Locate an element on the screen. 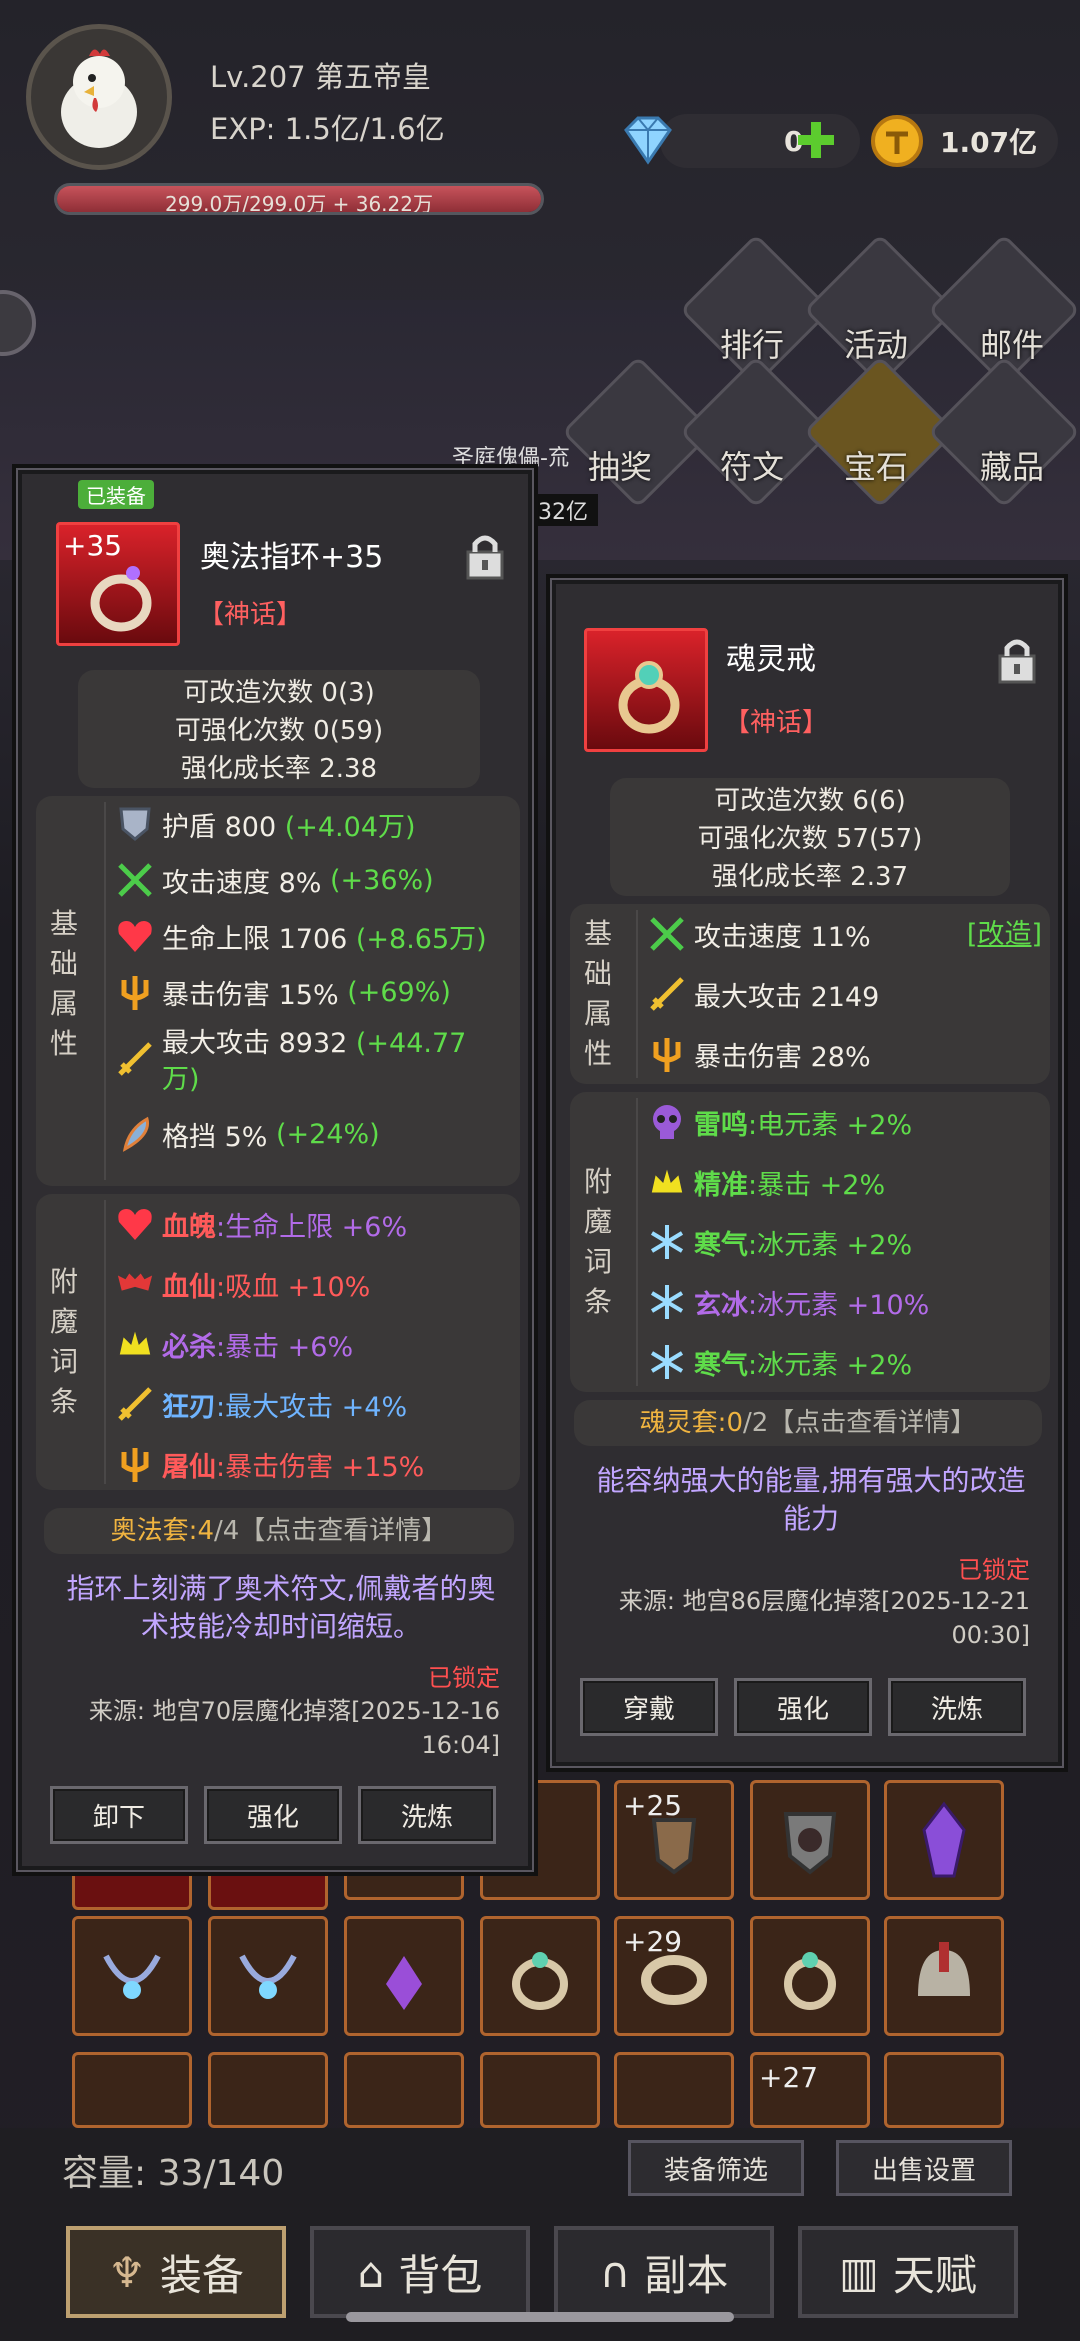 This screenshot has height=2341, width=1080. tab-talent: ▥ 天赋 is located at coordinates (908, 2272).